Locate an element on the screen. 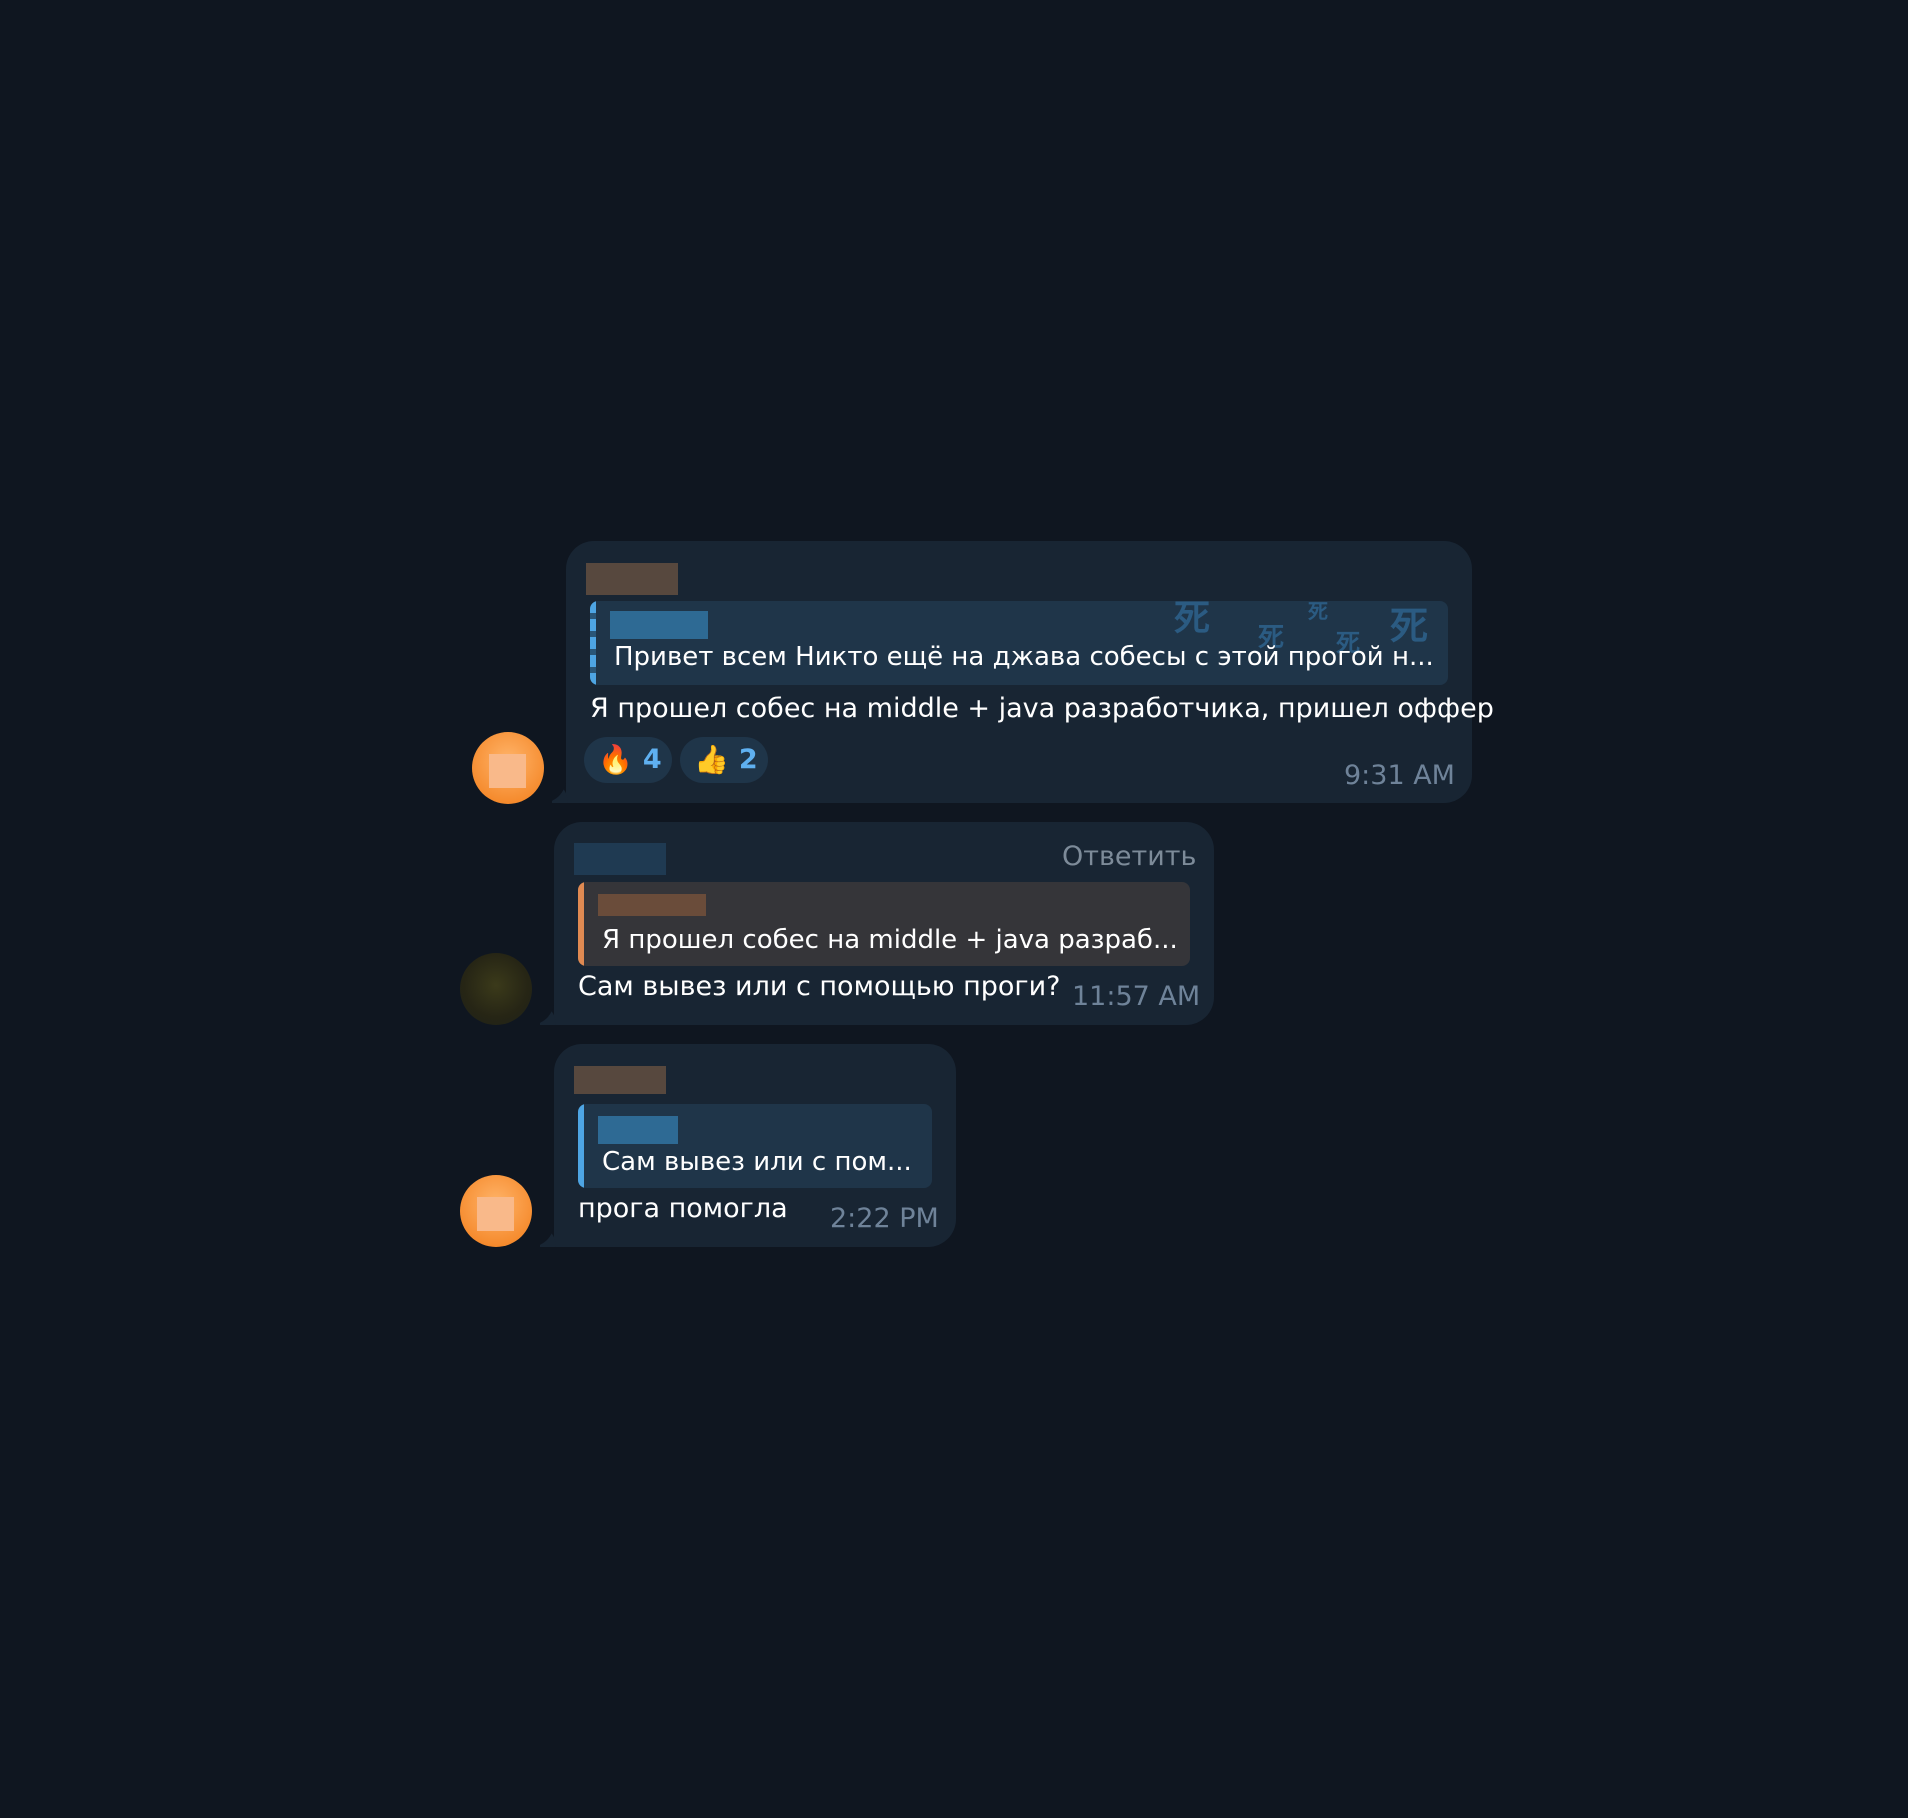  message-time: 2:22 PM is located at coordinates (884, 1218).